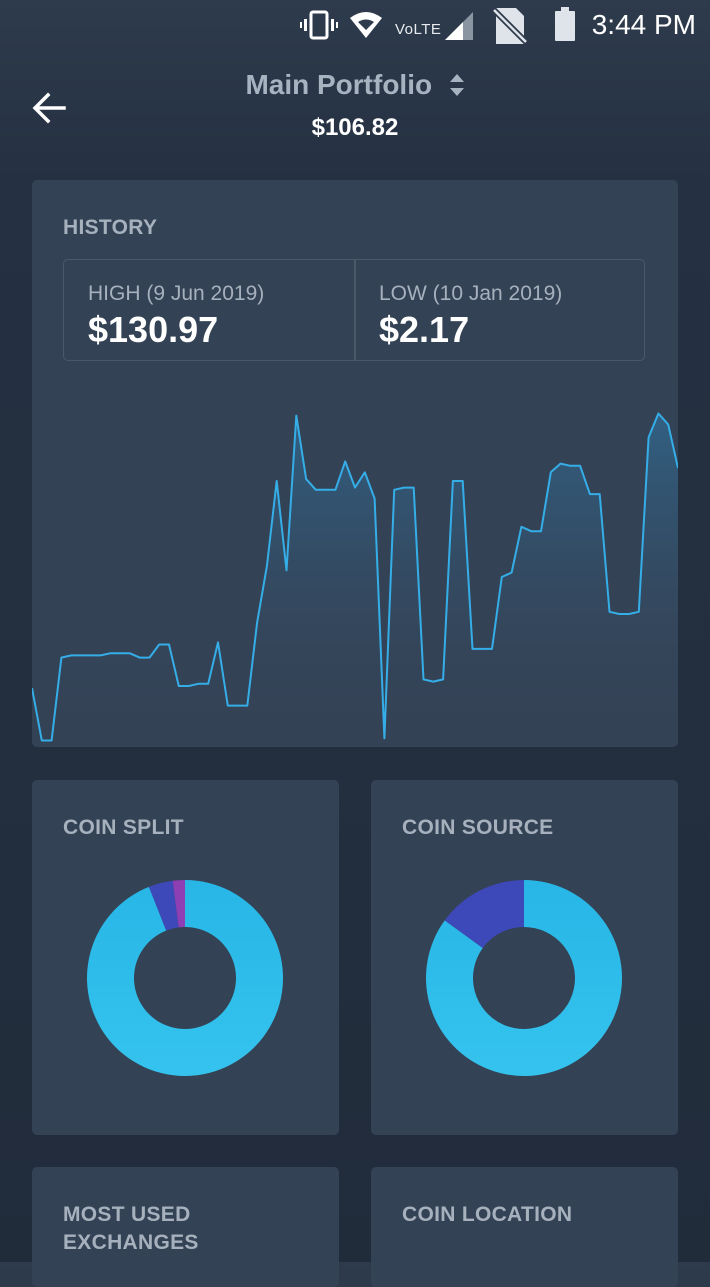  What do you see at coordinates (110, 227) in the screenshot?
I see `history-title: HISTORY` at bounding box center [110, 227].